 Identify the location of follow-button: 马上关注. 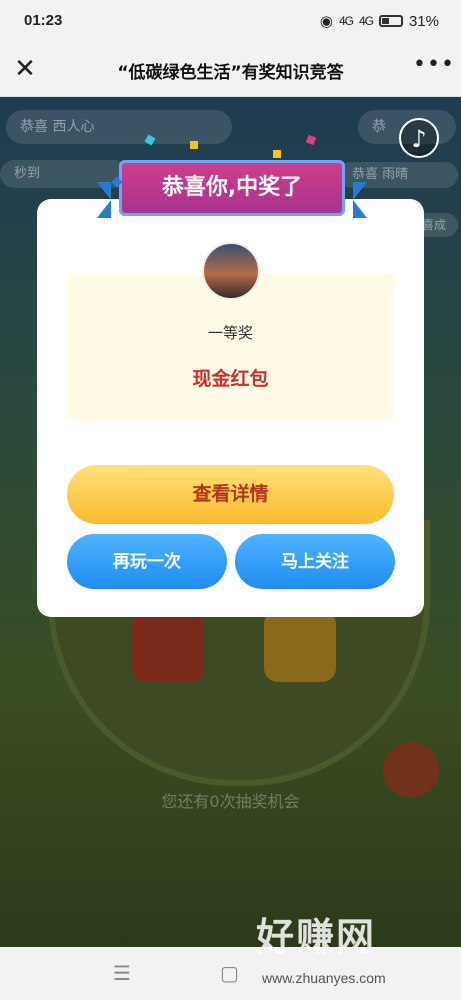
(315, 561).